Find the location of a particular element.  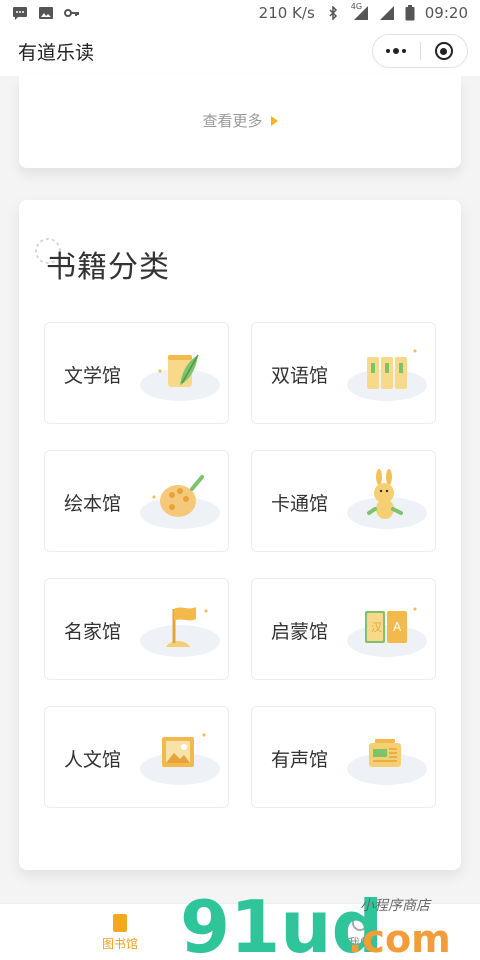

close-button is located at coordinates (444, 51).